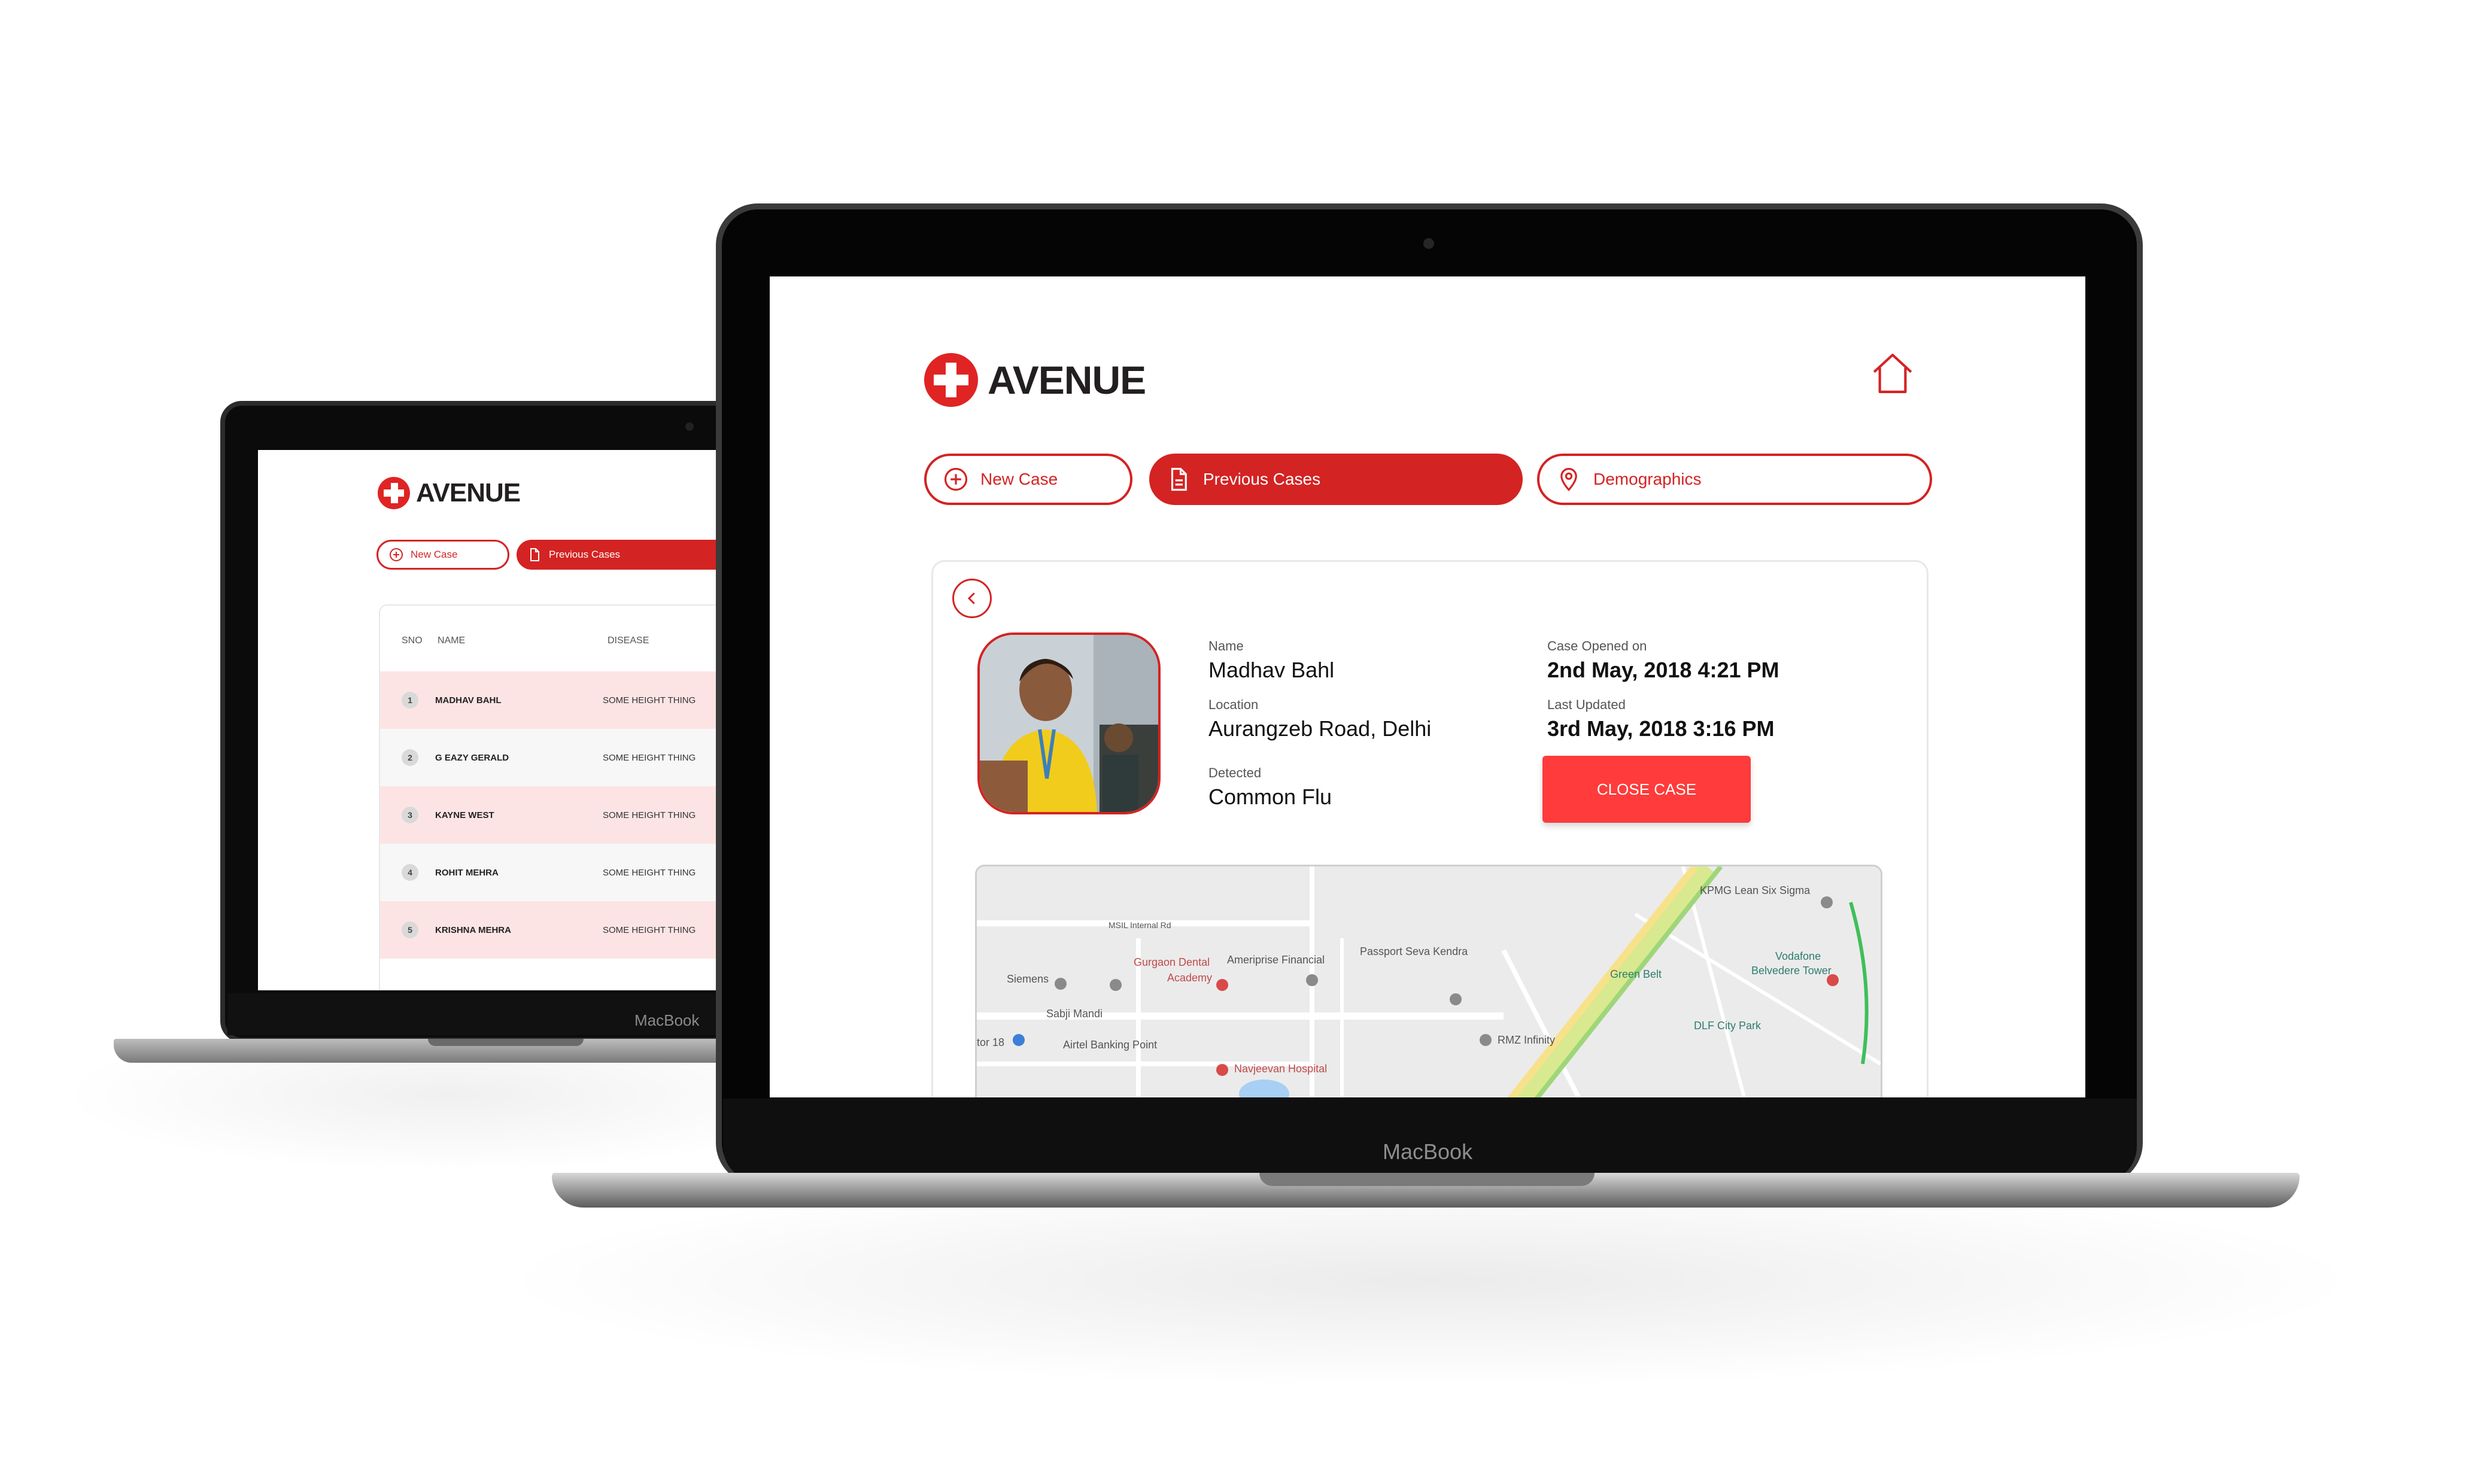  Describe the element at coordinates (585, 554) in the screenshot. I see `back-previous-cases-label: Previous Cases` at that location.